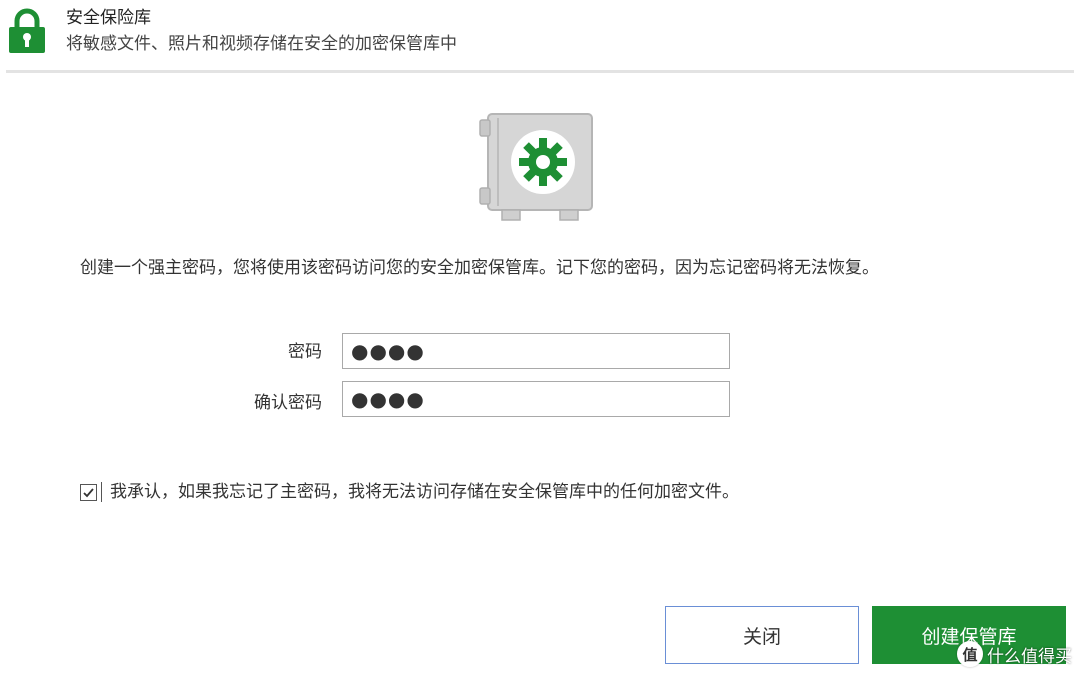 The width and height of the screenshot is (1080, 675). What do you see at coordinates (424, 492) in the screenshot?
I see `acknowledge-label: 我承认，如果我忘记了主密码，我将无法访问存储在安全保管库中的任何加密文件。` at bounding box center [424, 492].